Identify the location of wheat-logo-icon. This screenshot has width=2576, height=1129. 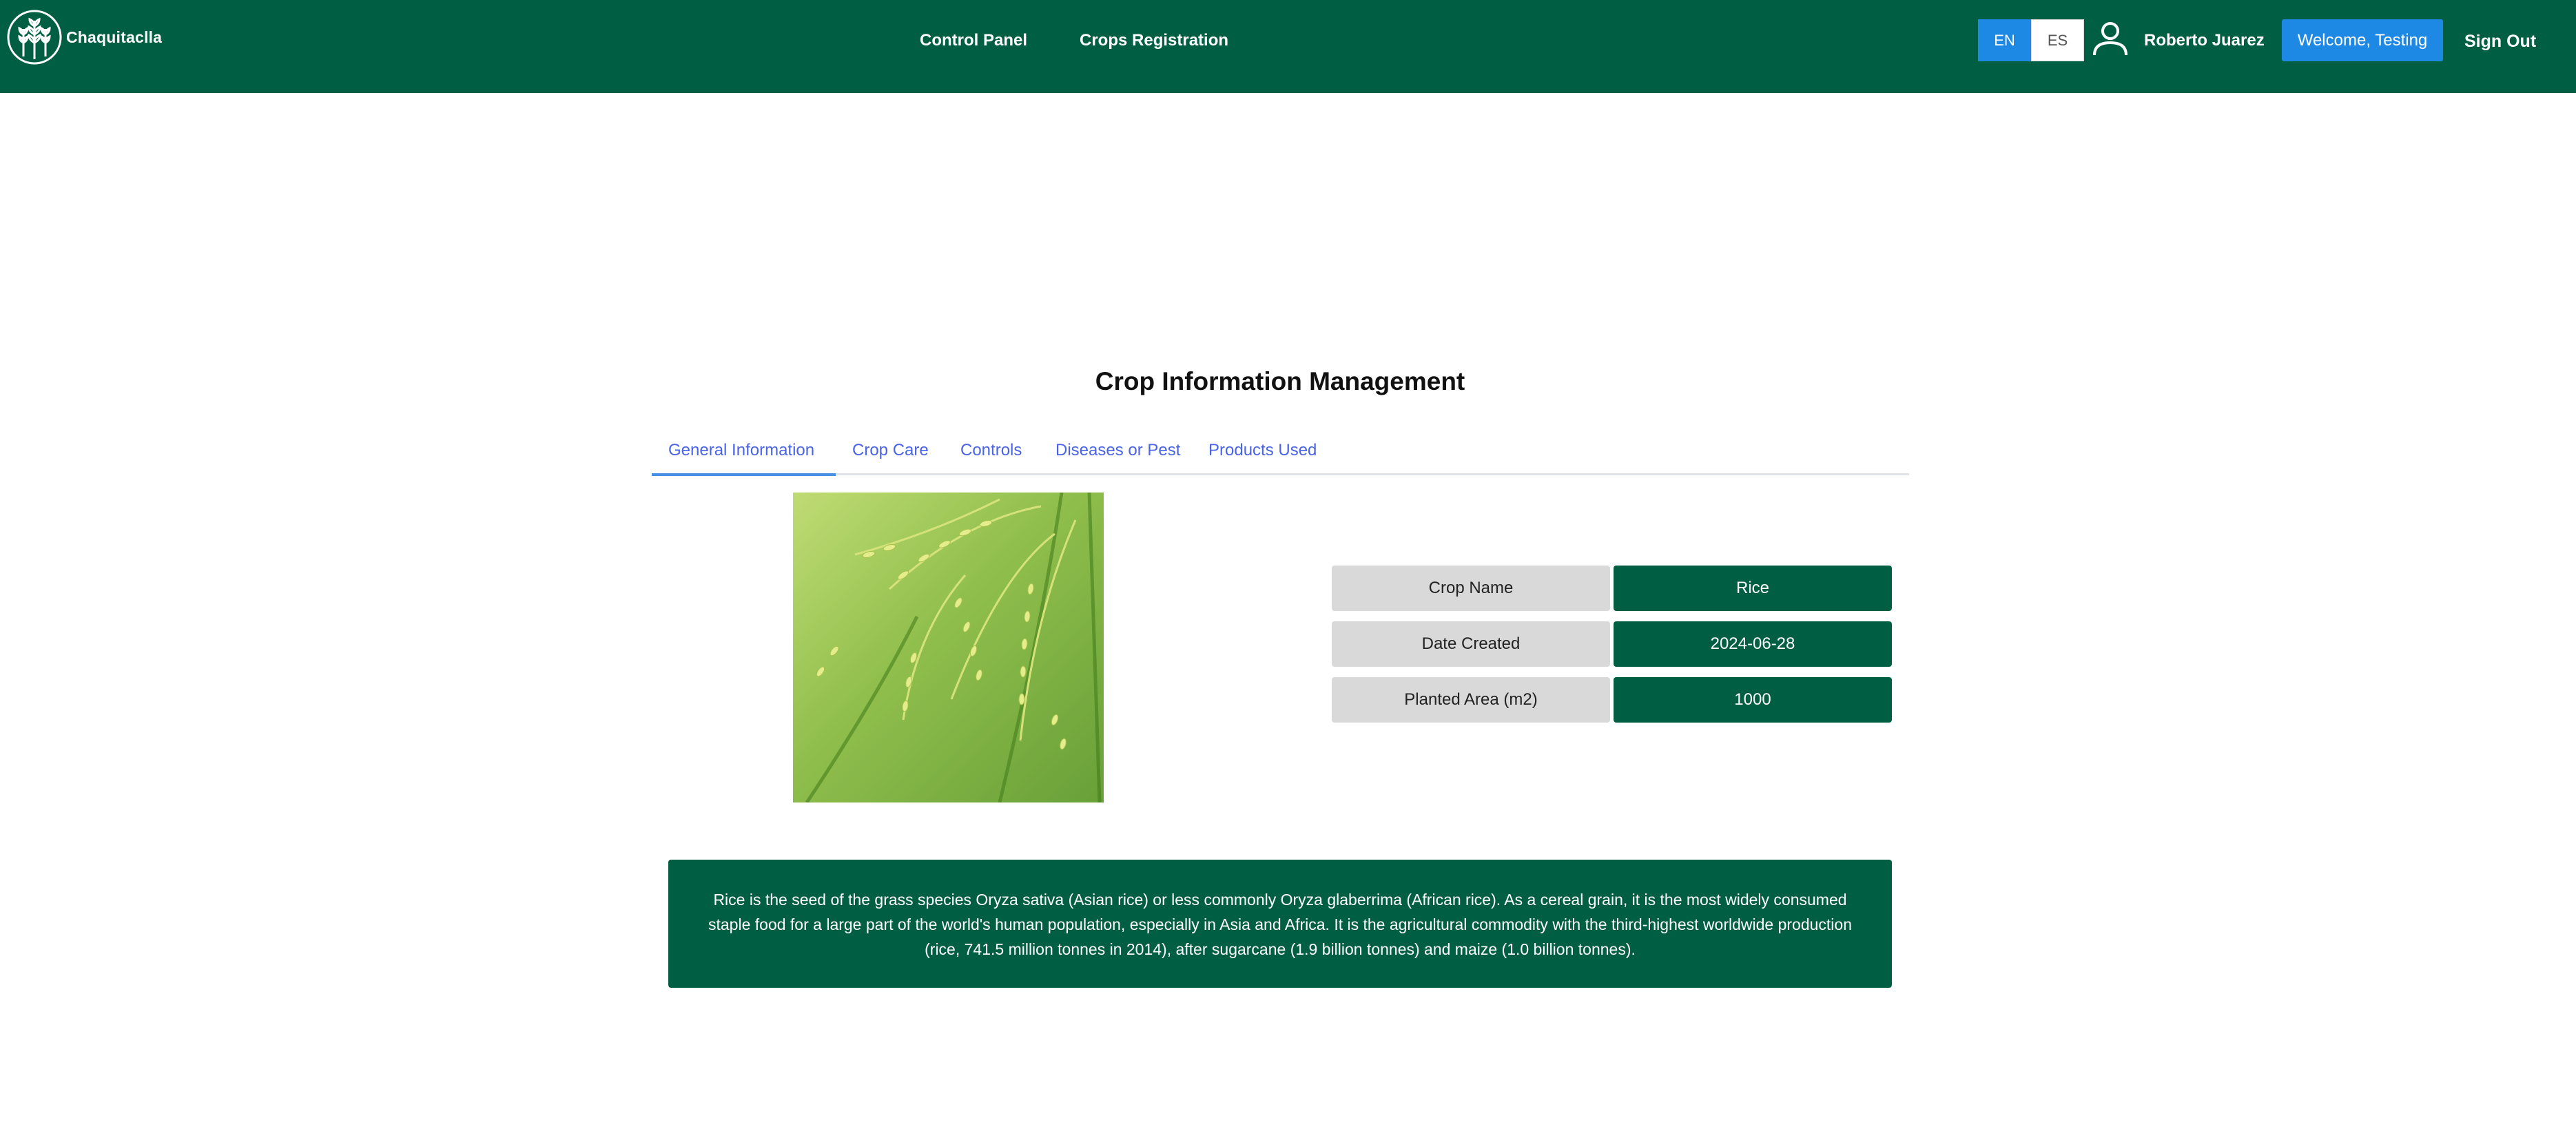
(34, 37).